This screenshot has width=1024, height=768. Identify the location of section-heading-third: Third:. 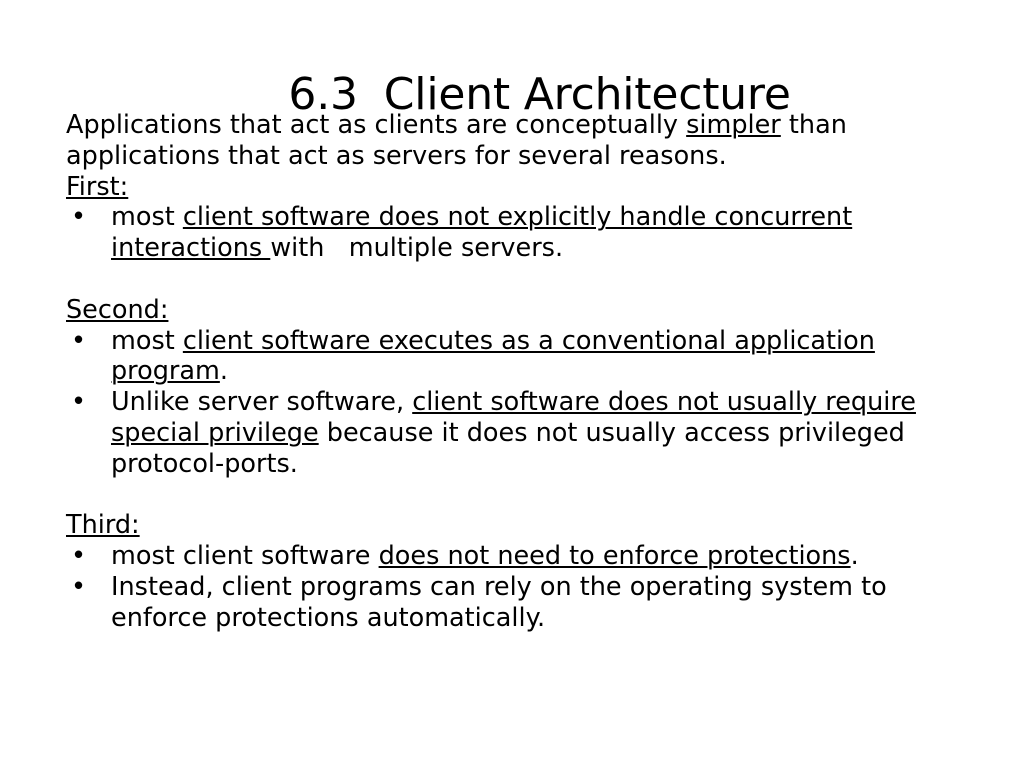
(511, 525).